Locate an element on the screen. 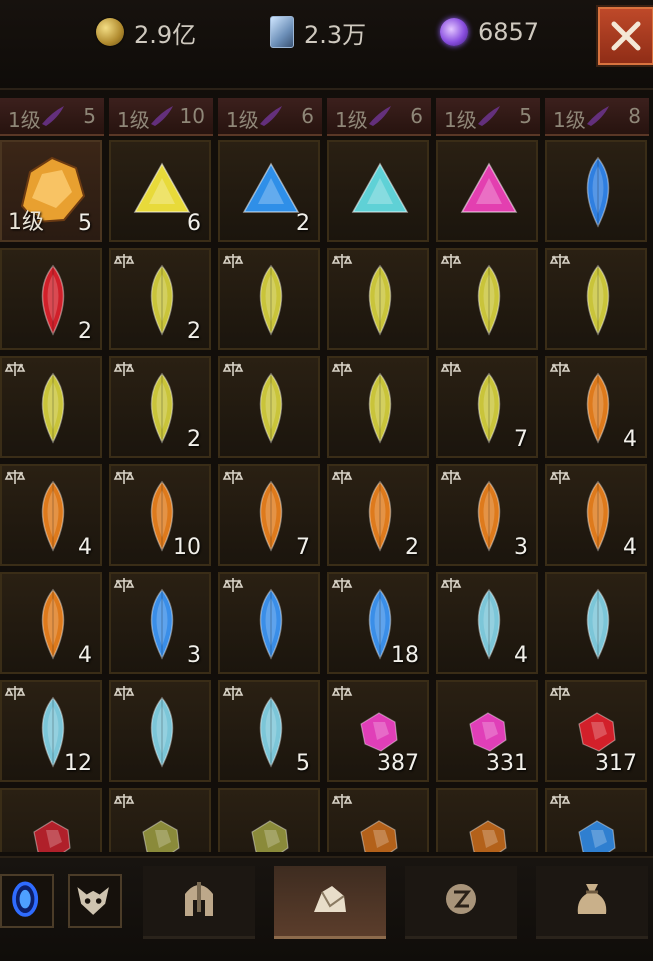 Image resolution: width=653 pixels, height=961 pixels. gem-slot: 317 is located at coordinates (596, 731).